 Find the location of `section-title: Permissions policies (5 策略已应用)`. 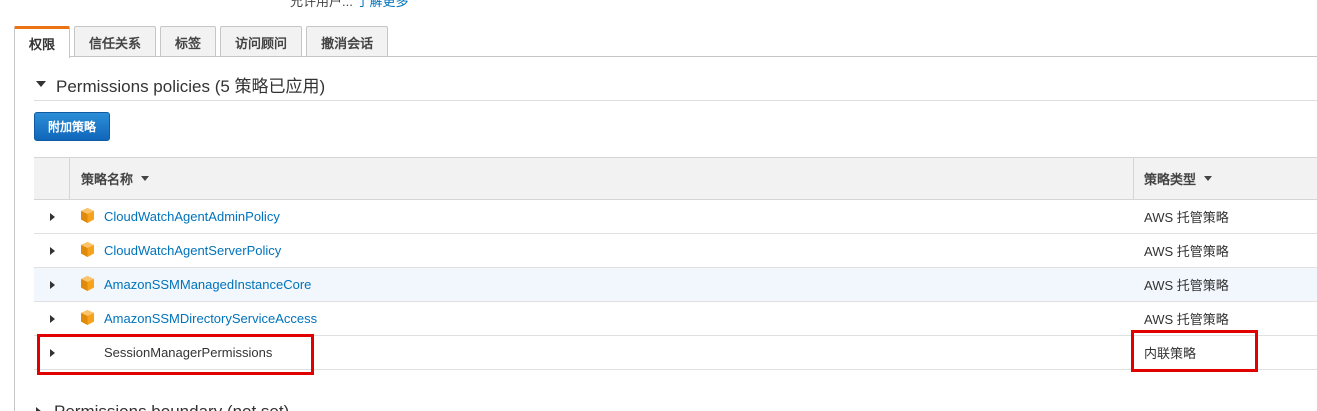

section-title: Permissions policies (5 策略已应用) is located at coordinates (191, 86).